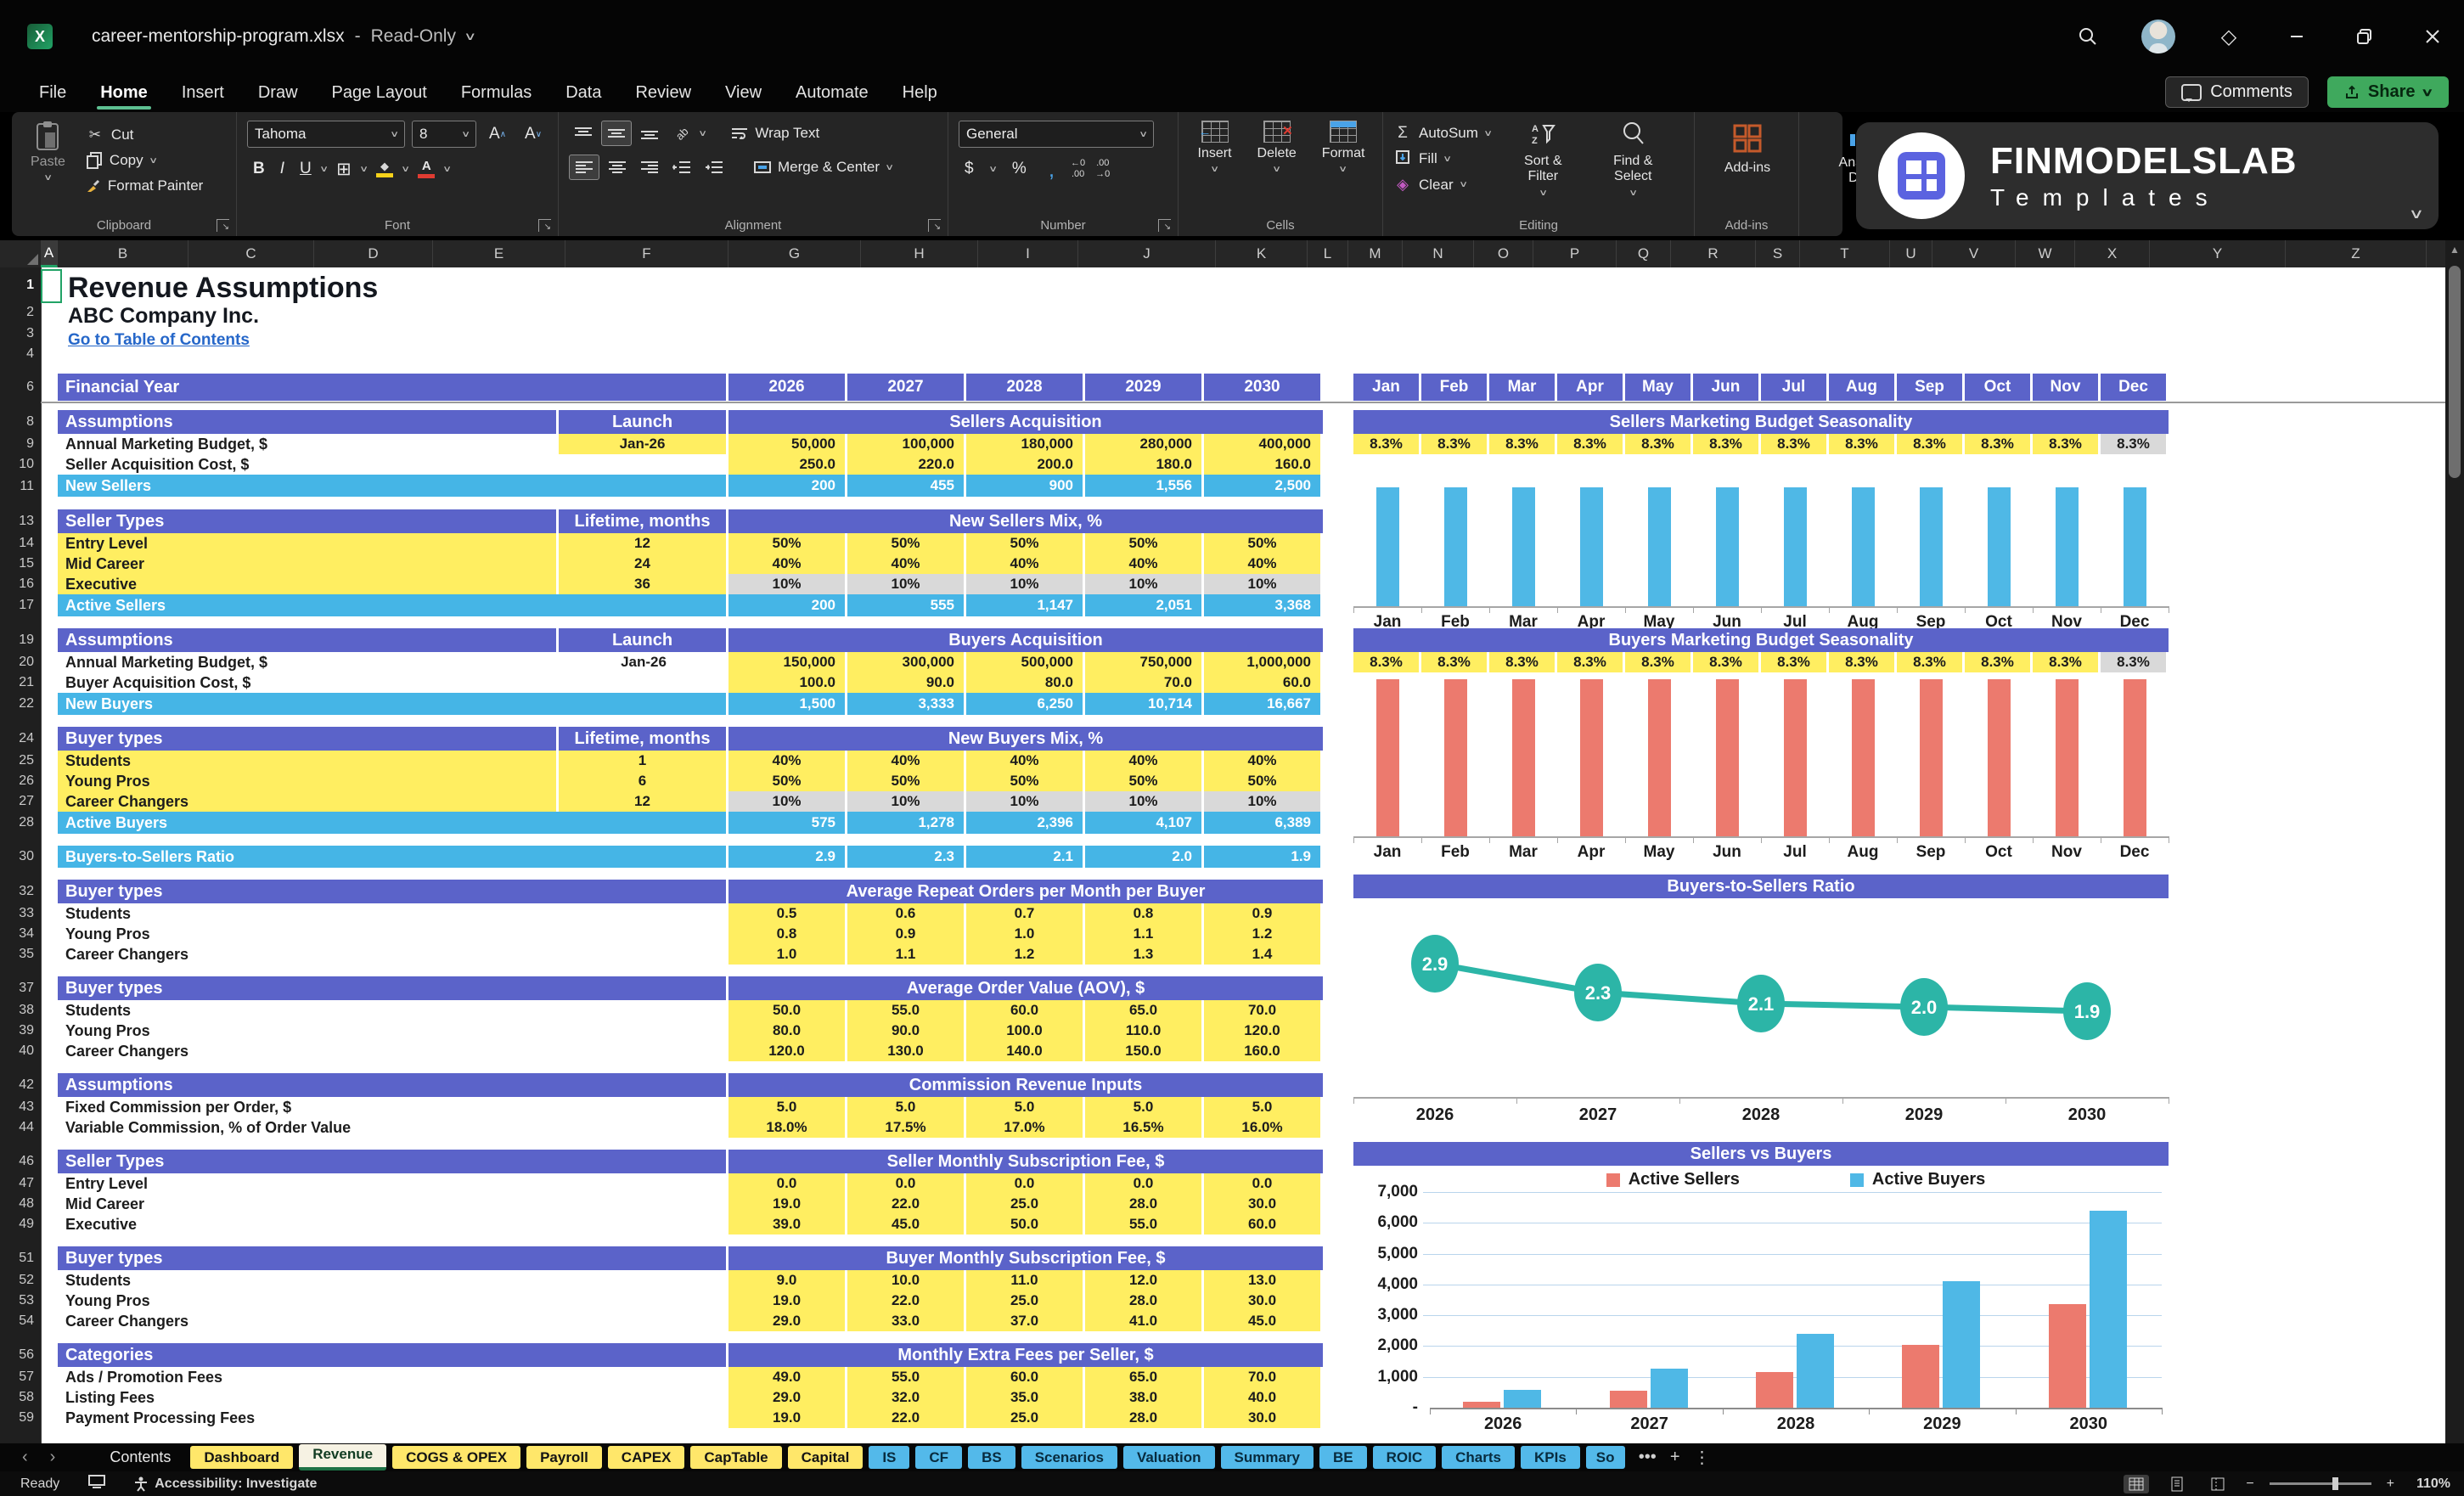 Image resolution: width=2464 pixels, height=1496 pixels. What do you see at coordinates (26, 521) in the screenshot?
I see `row-header-13: 13` at bounding box center [26, 521].